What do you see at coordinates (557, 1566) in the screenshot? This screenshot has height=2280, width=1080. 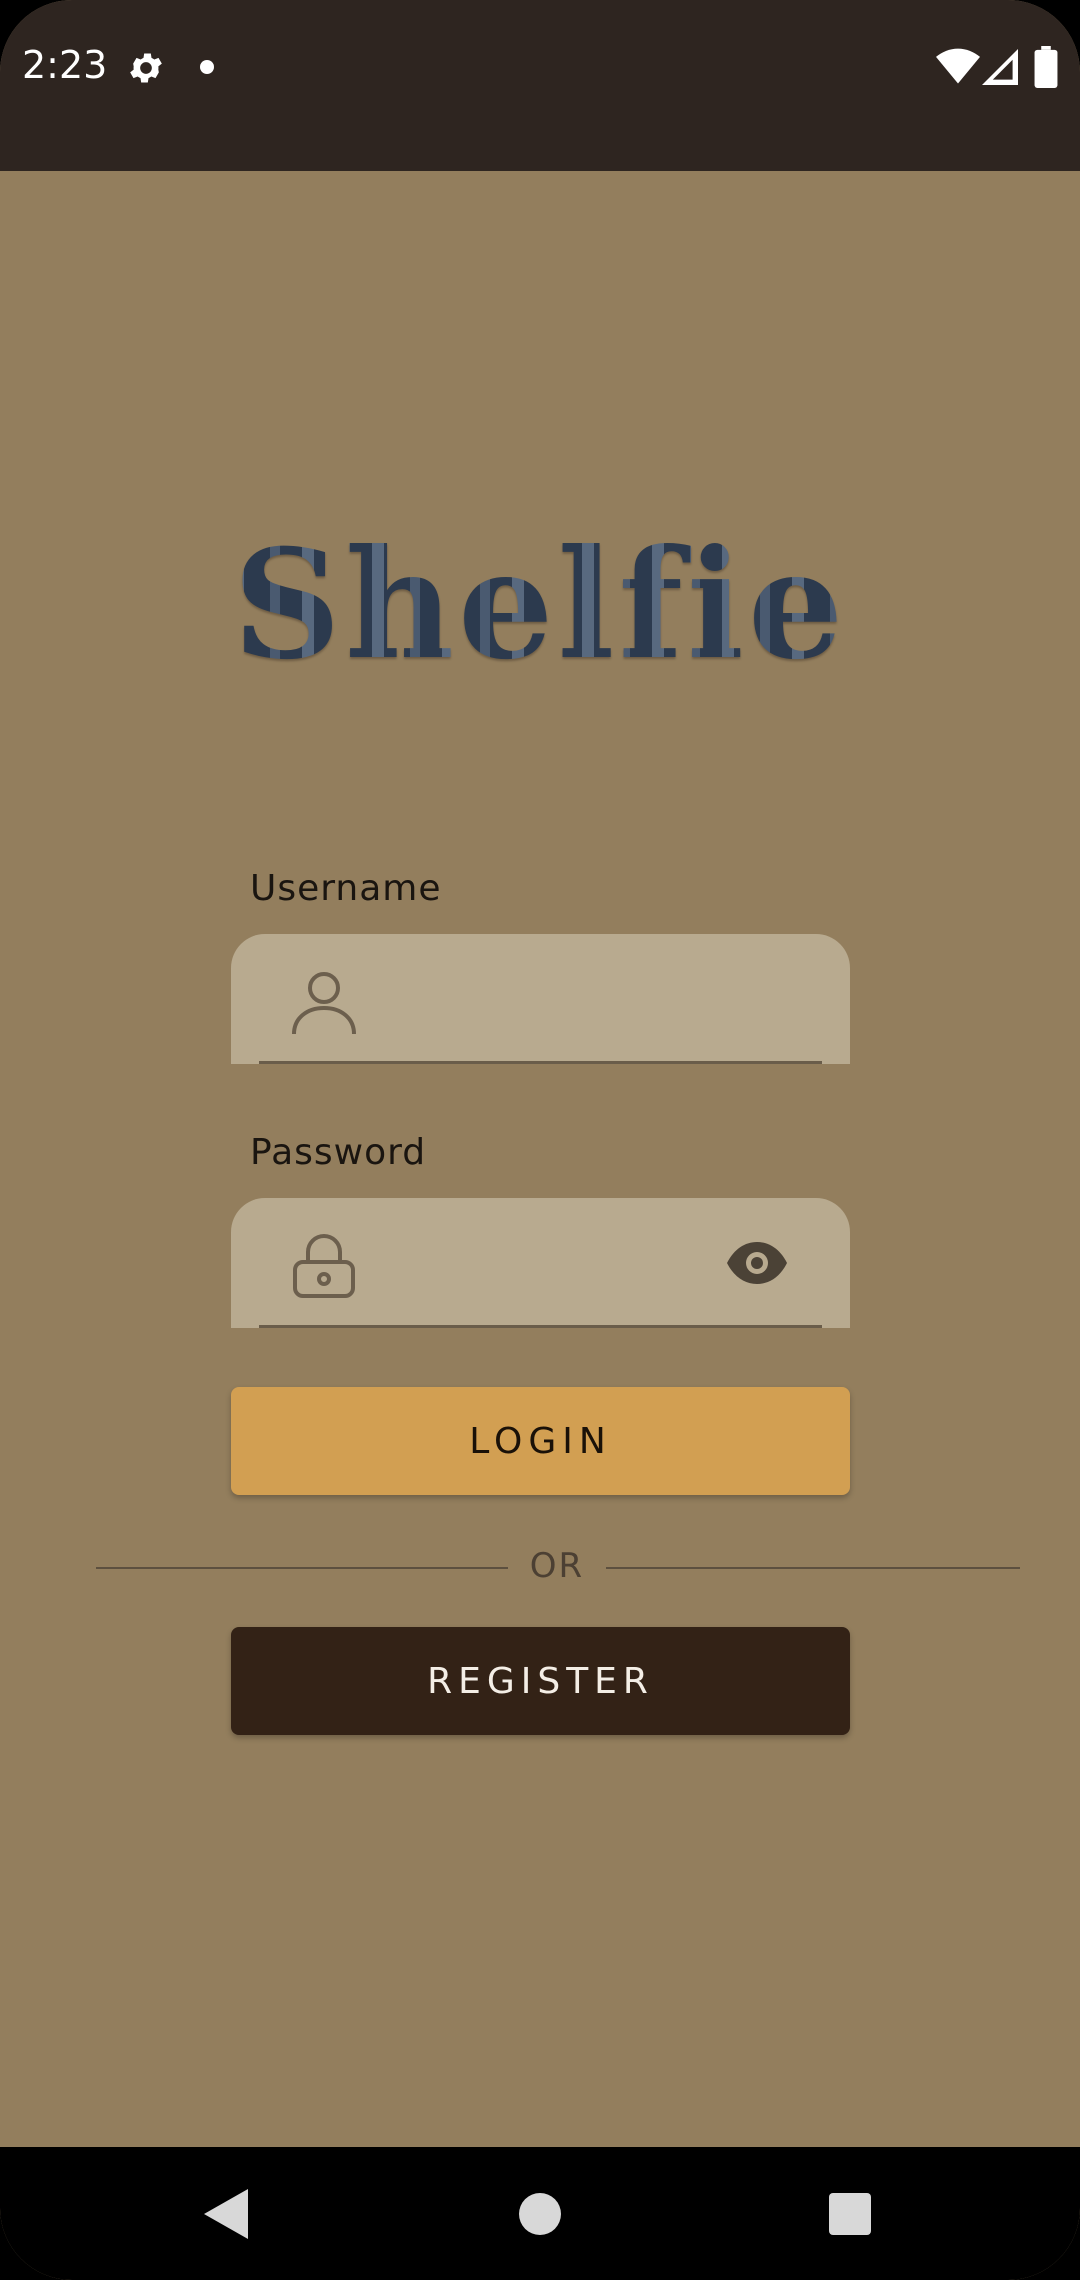 I see `divider-or: OR` at bounding box center [557, 1566].